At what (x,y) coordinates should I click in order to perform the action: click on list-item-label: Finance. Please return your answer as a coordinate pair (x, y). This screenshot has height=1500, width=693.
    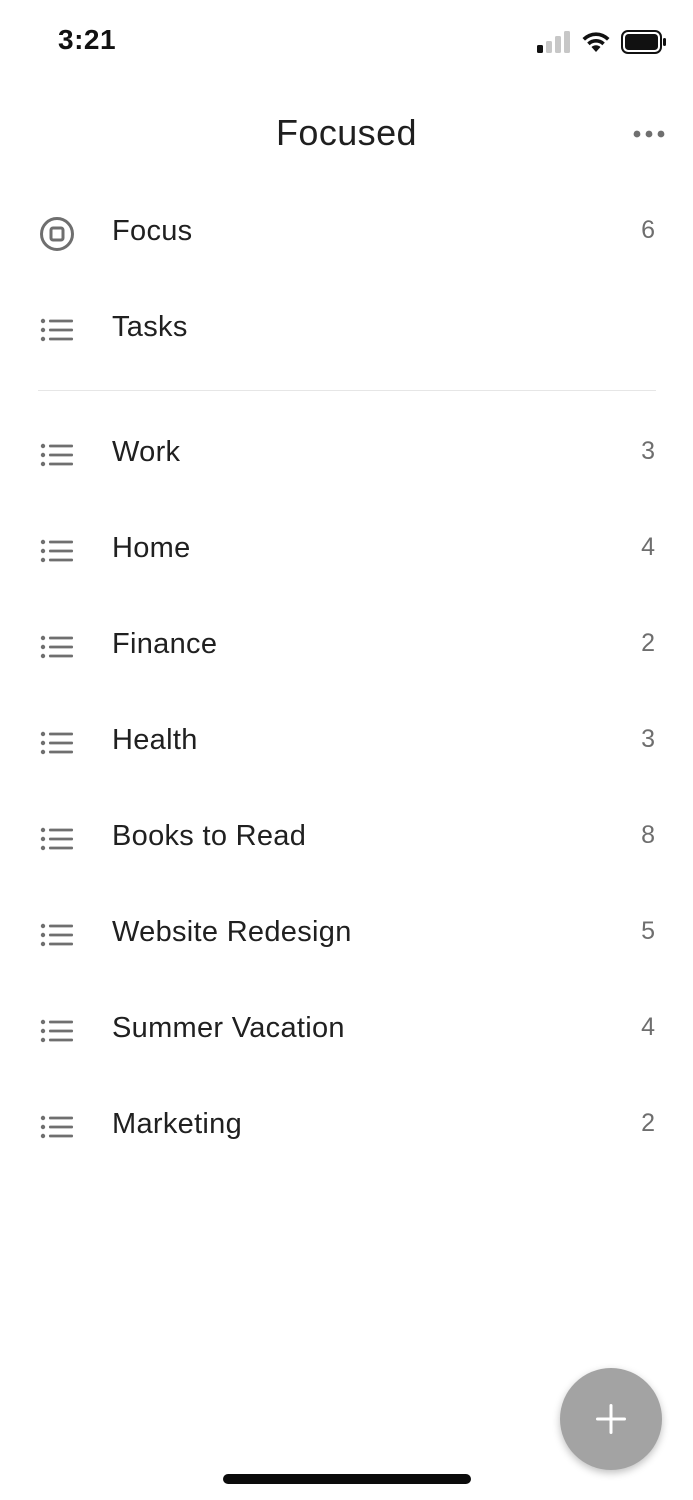
    Looking at the image, I should click on (165, 644).